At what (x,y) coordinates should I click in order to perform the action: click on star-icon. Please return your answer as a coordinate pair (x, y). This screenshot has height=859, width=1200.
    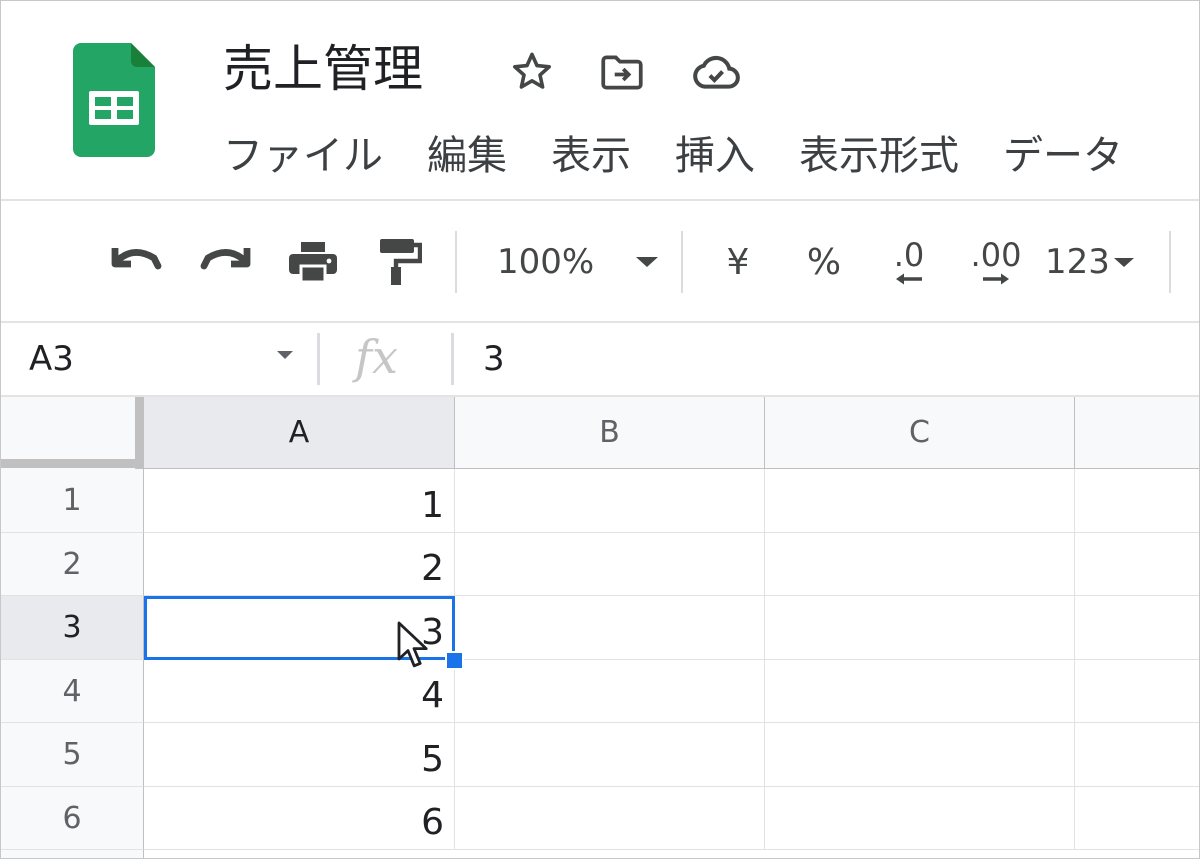
    Looking at the image, I should click on (532, 72).